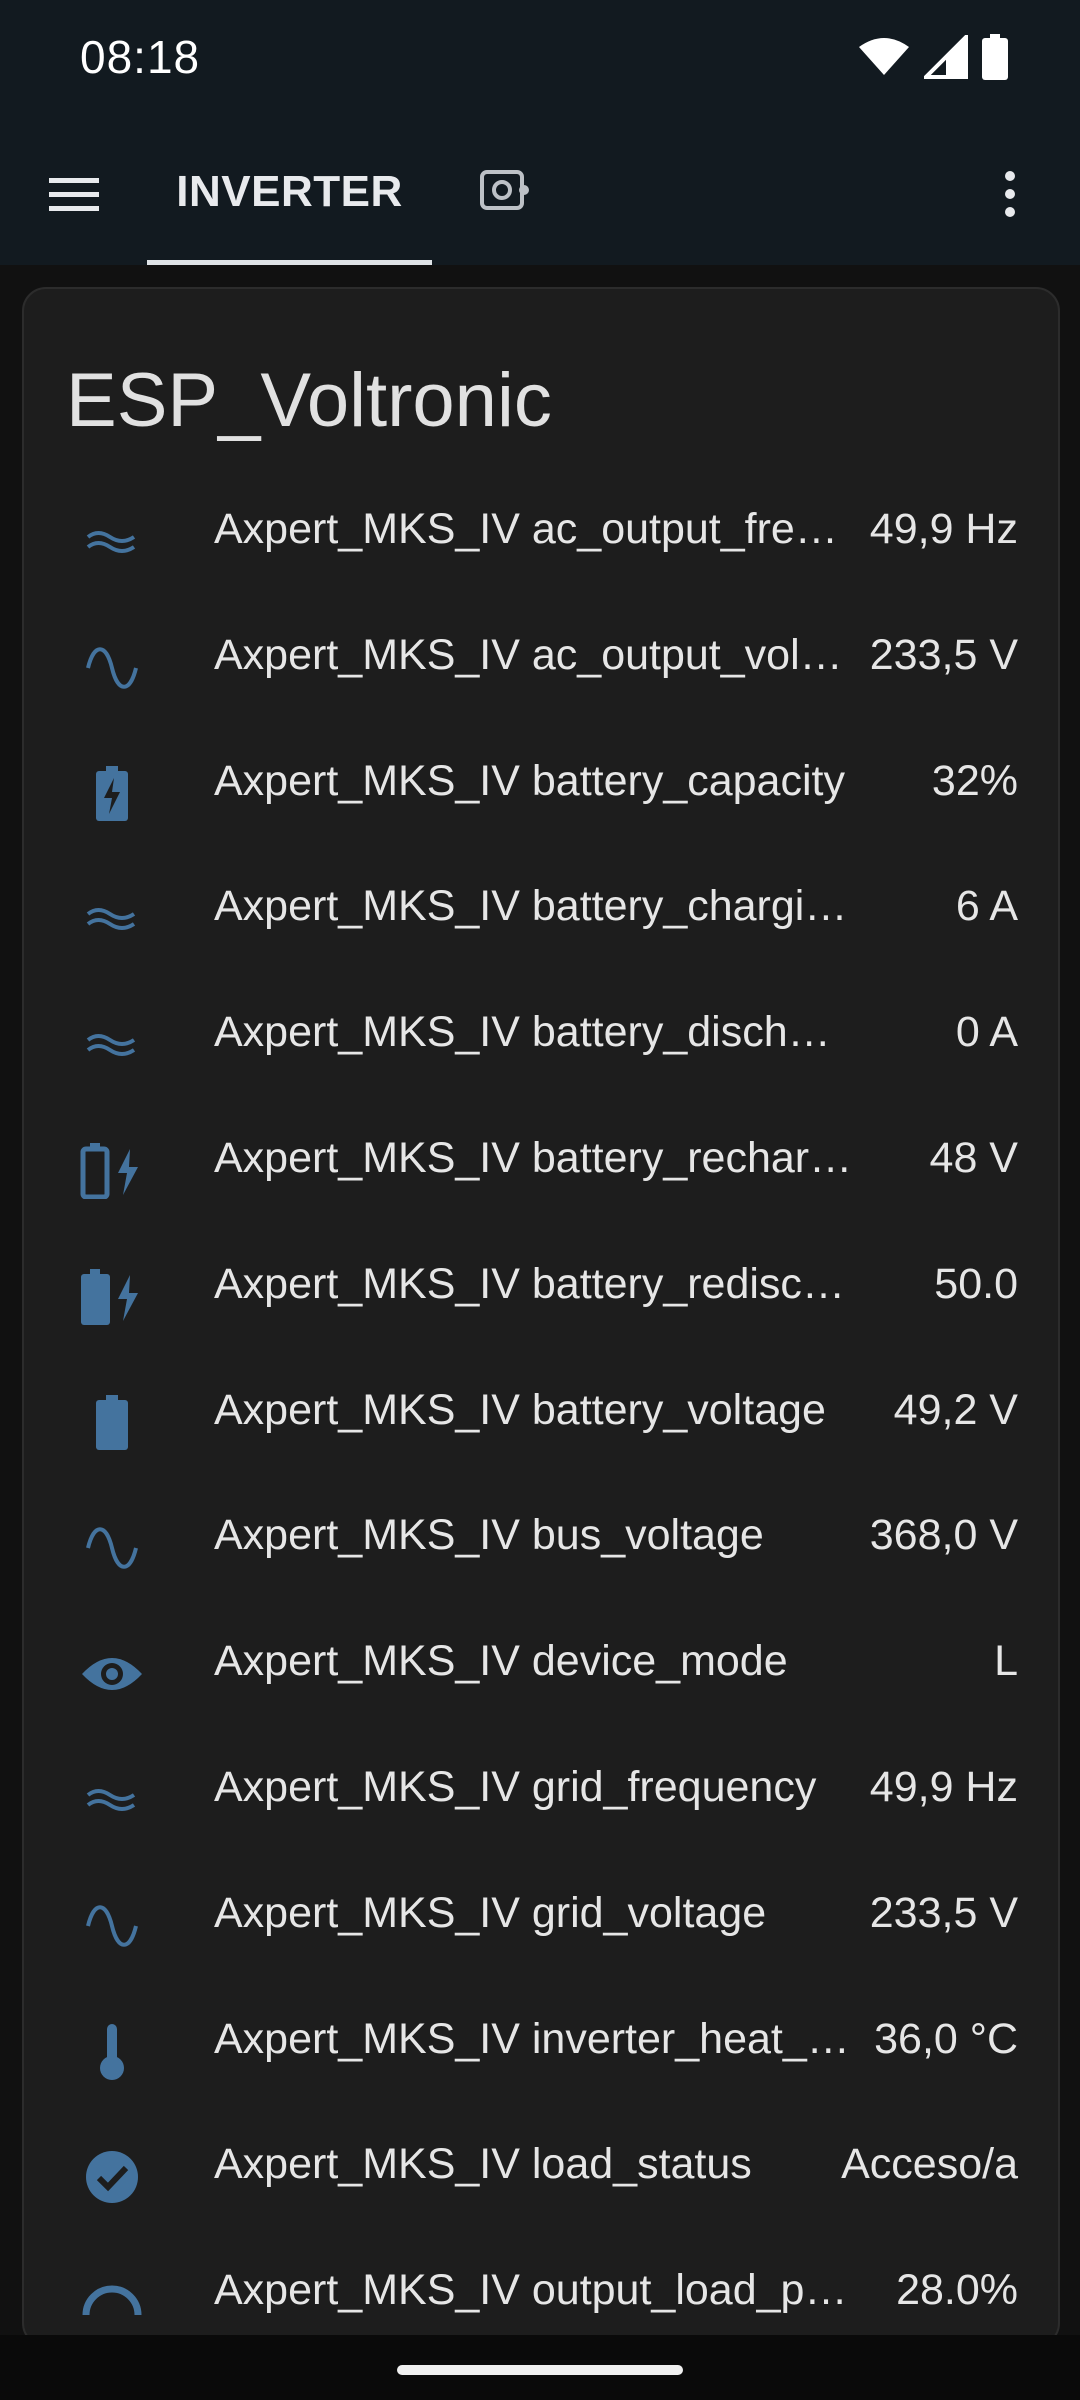 Image resolution: width=1080 pixels, height=2400 pixels. I want to click on entity-value: 49,2 V, so click(955, 1409).